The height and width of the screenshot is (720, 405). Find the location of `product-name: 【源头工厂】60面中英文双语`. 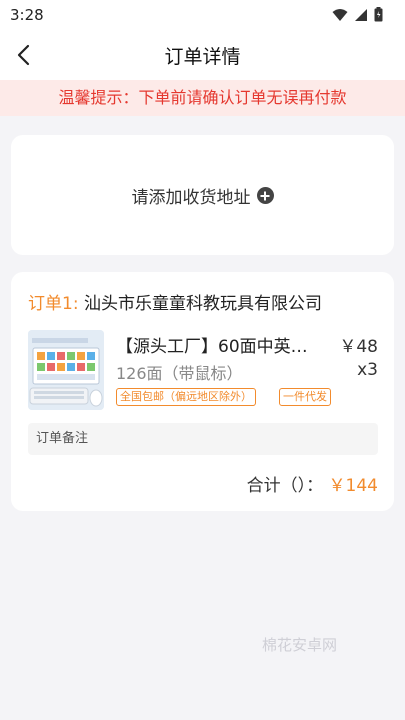

product-name: 【源头工厂】60面中英文双语 is located at coordinates (213, 344).